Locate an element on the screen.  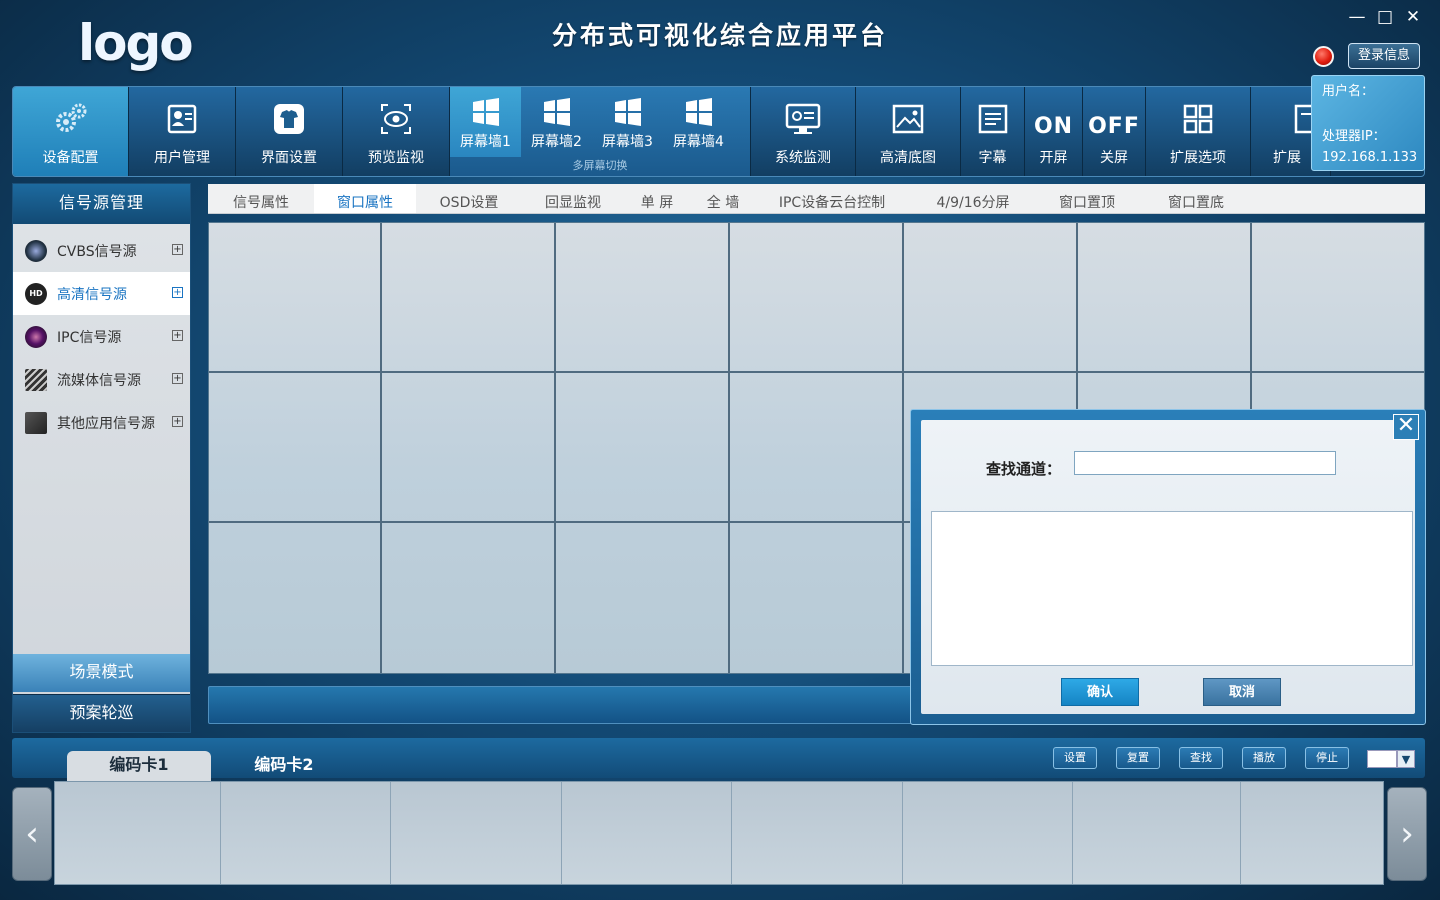
tab-encoder-card-2: 编码卡2 is located at coordinates (284, 767).